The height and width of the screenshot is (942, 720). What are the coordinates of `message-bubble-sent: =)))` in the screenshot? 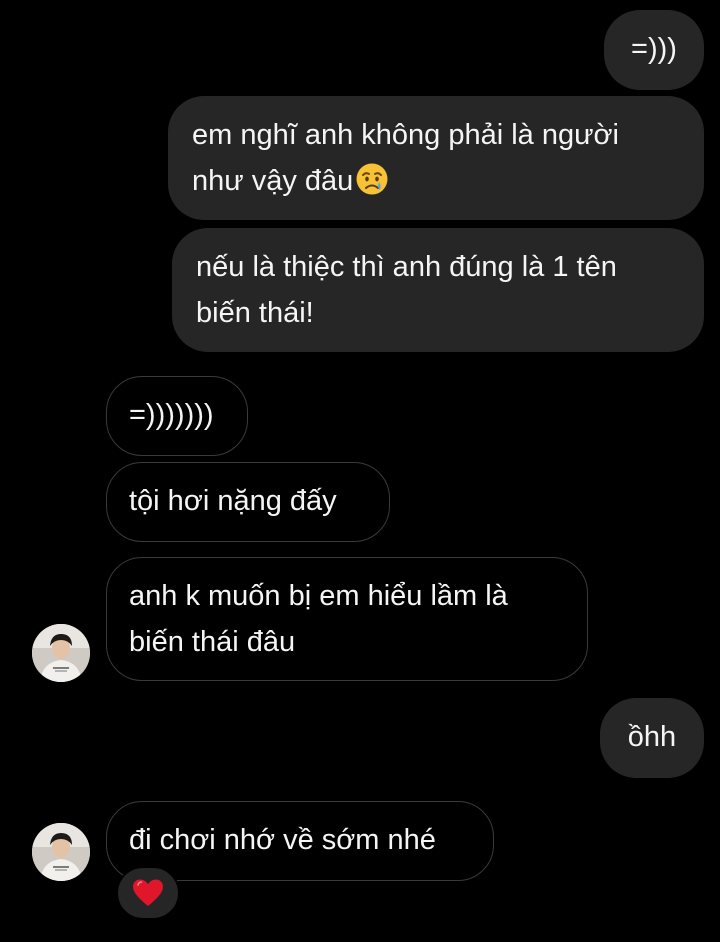 It's located at (654, 50).